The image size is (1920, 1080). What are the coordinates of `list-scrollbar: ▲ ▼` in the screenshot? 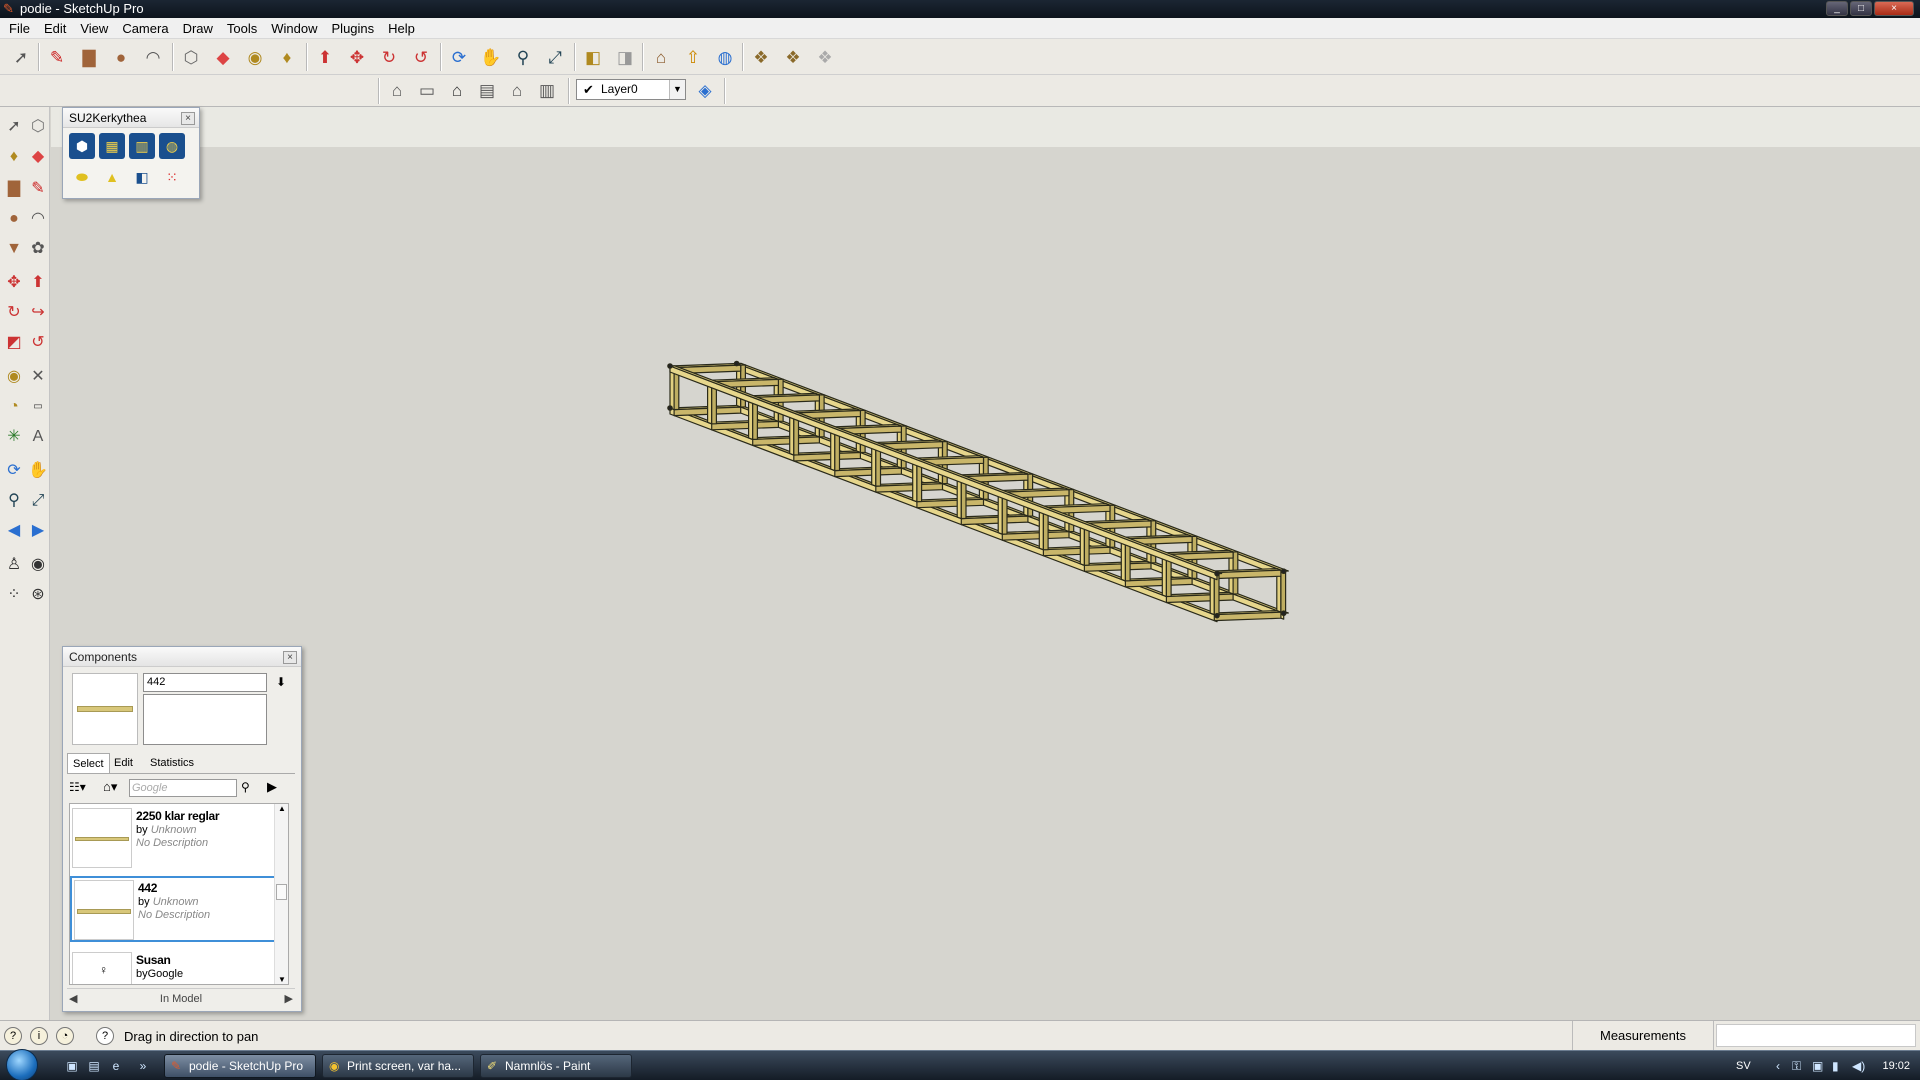 It's located at (281, 894).